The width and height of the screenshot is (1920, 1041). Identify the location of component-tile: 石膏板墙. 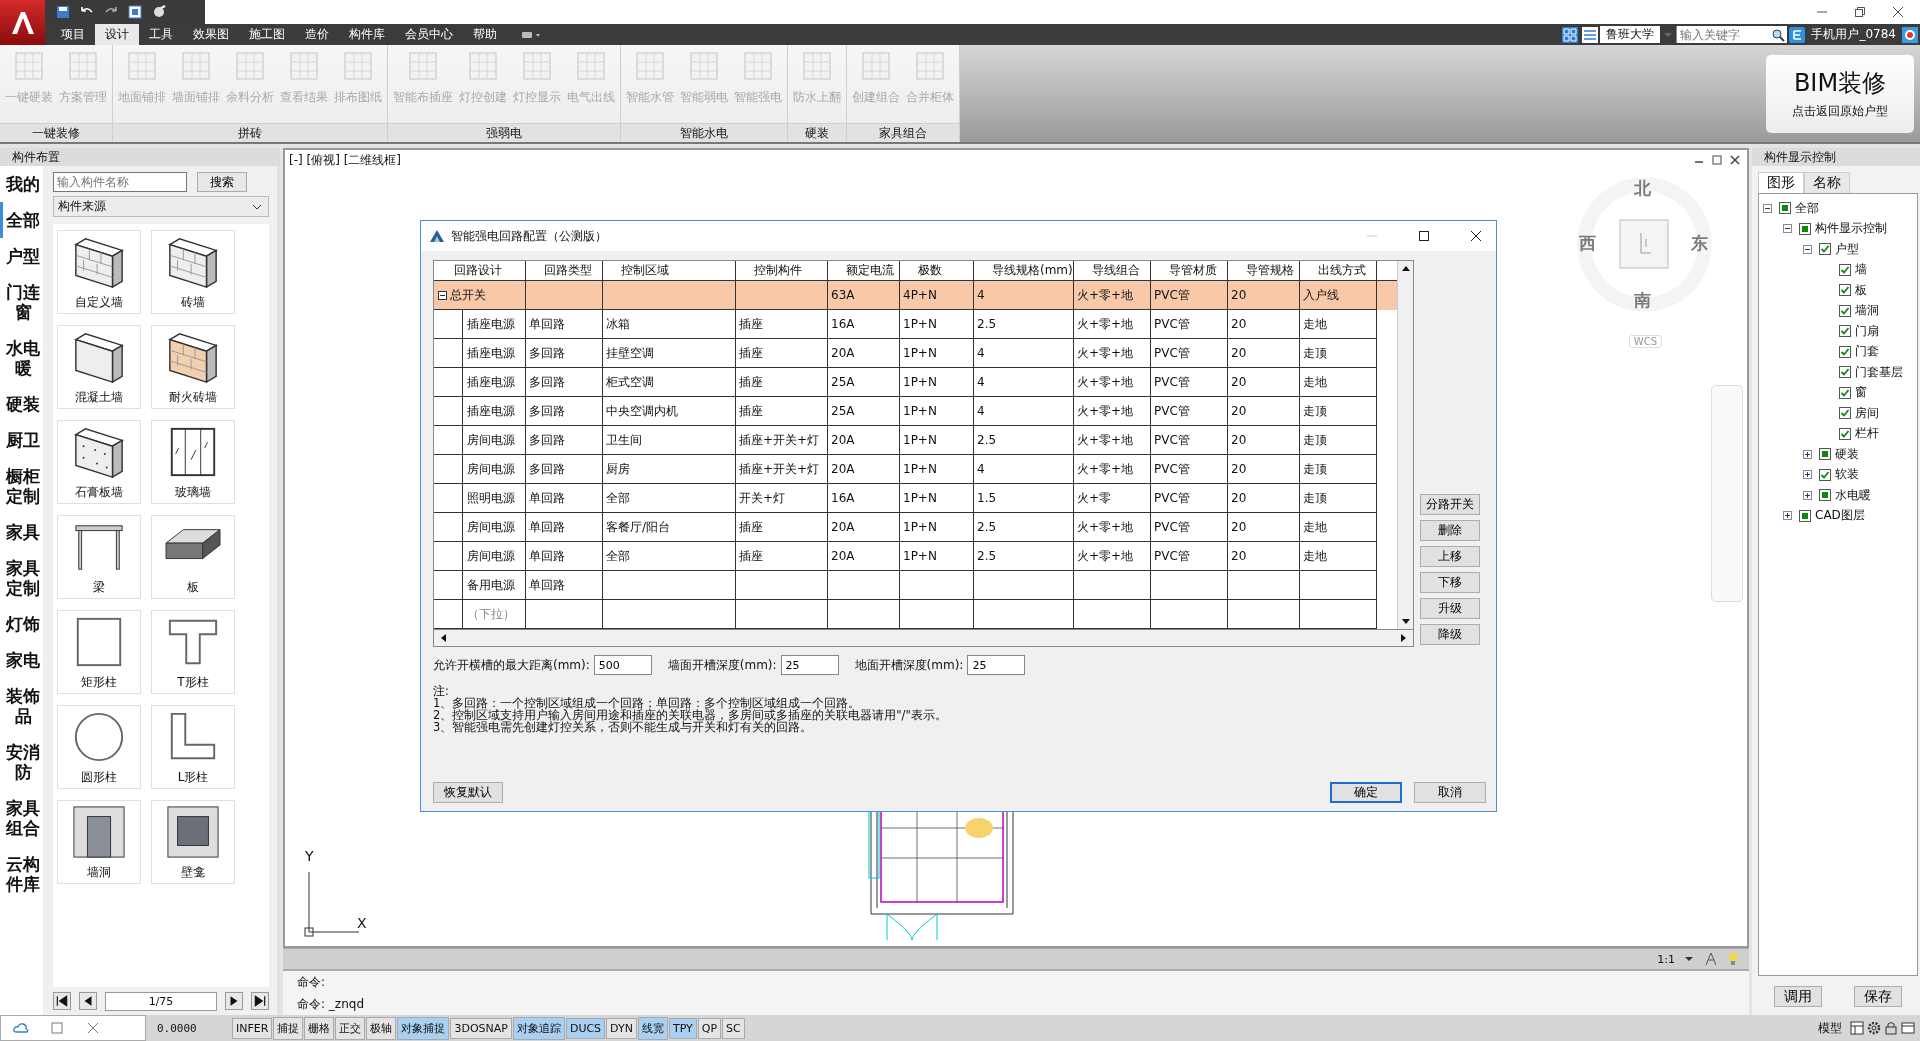
(99, 462).